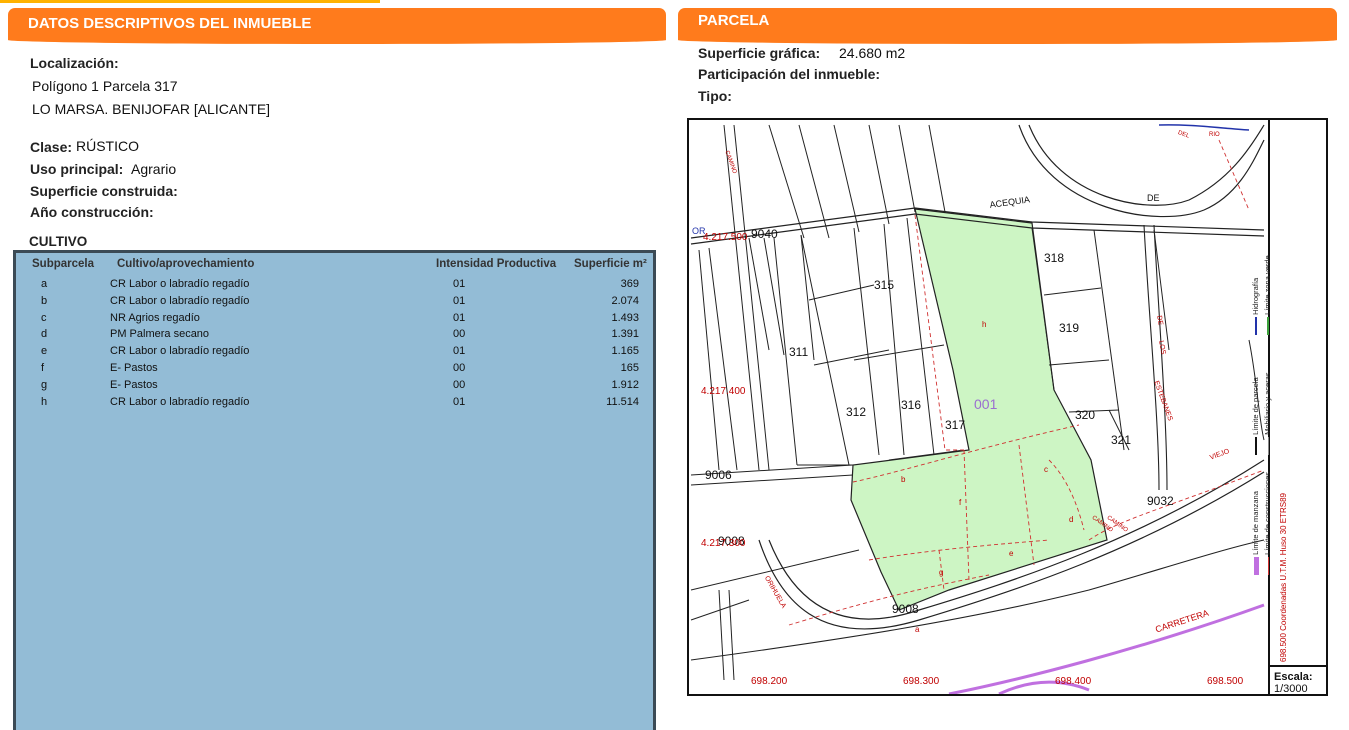 The width and height of the screenshot is (1349, 730). I want to click on x-coordinate: 698.400, so click(1073, 681).